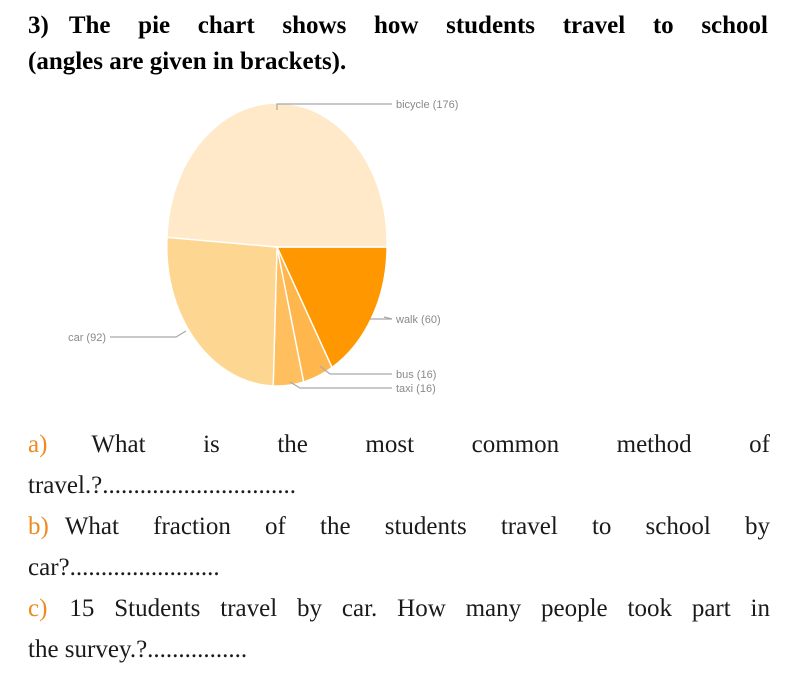 The height and width of the screenshot is (674, 794). What do you see at coordinates (430, 444) in the screenshot?
I see `question-a-text: What is the most common method of` at bounding box center [430, 444].